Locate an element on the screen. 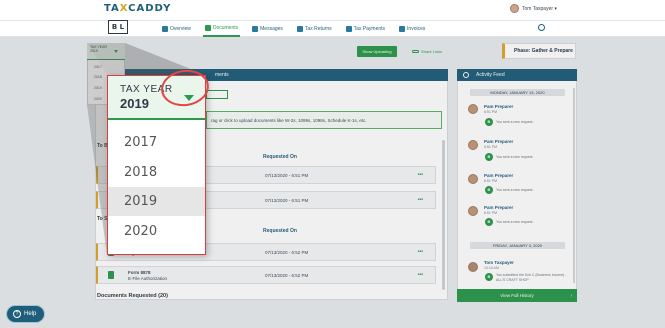 The width and height of the screenshot is (665, 328). tax-year-option: 2018 is located at coordinates (156, 172).